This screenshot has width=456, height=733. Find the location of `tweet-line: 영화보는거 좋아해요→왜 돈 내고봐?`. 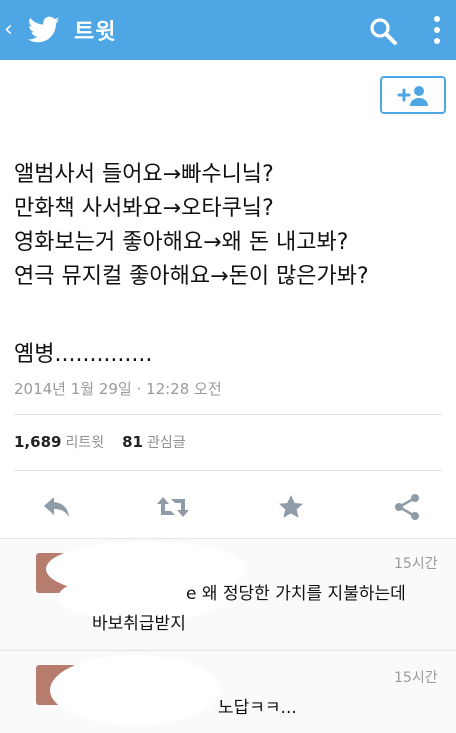

tweet-line: 영화보는거 좋아해요→왜 돈 내고봐? is located at coordinates (181, 242).